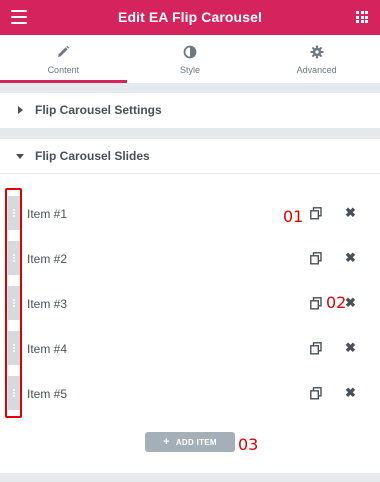 The image size is (380, 482). What do you see at coordinates (20, 110) in the screenshot?
I see `caret-right-icon` at bounding box center [20, 110].